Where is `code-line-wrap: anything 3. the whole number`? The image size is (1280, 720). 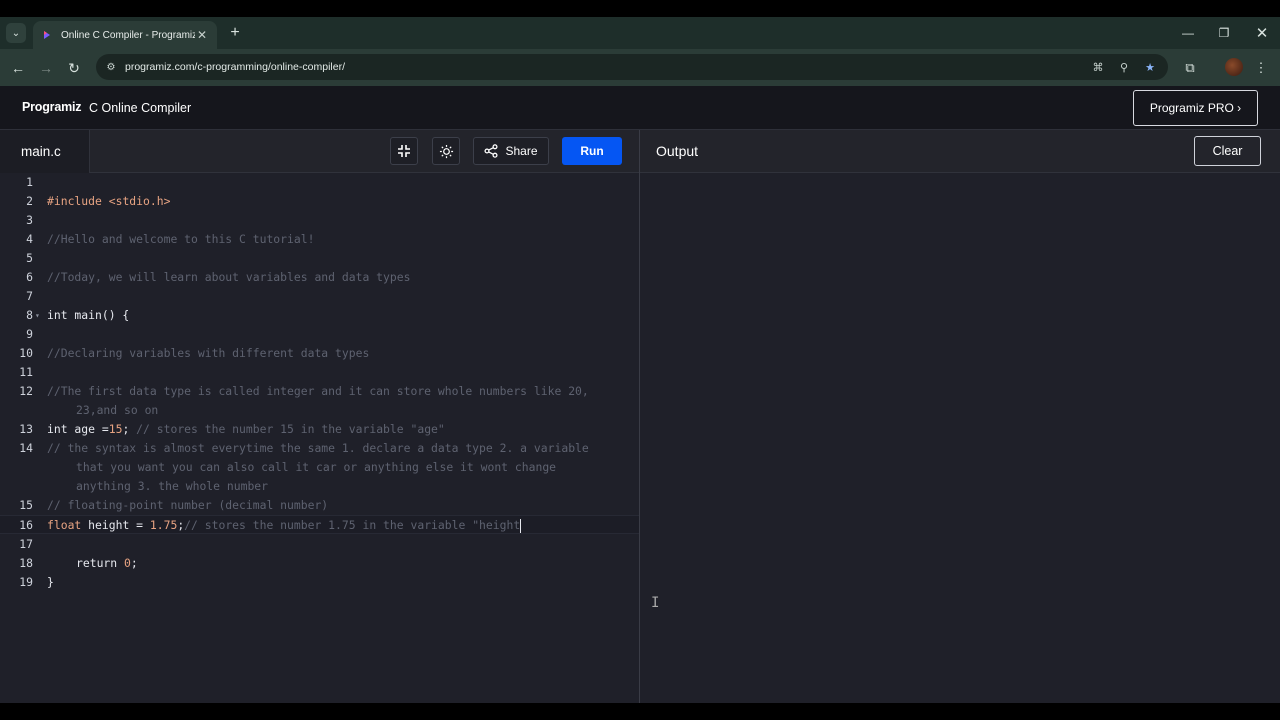 code-line-wrap: anything 3. the whole number is located at coordinates (319, 486).